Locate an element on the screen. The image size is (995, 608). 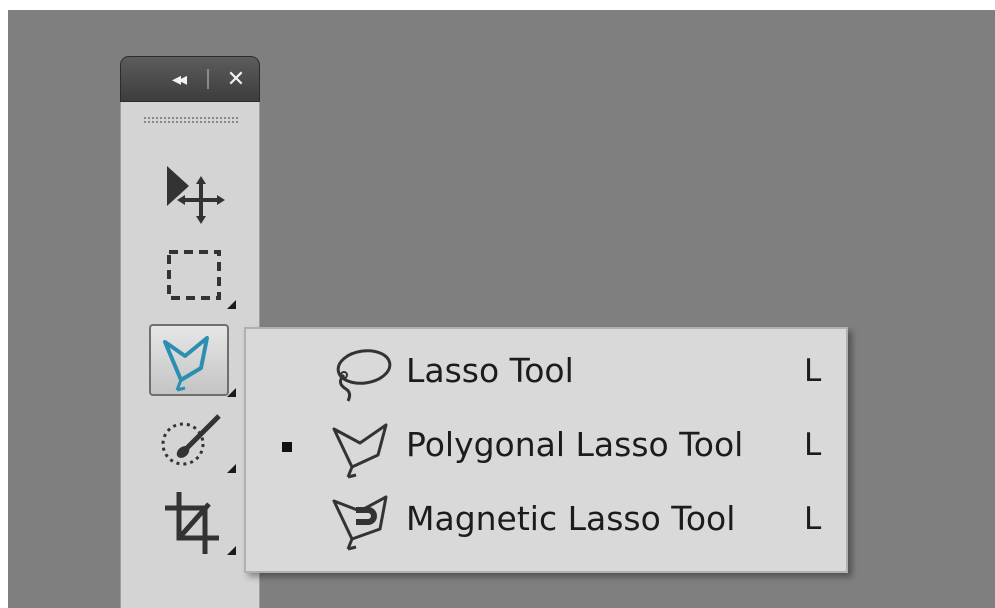
double-chevron-left-icon: ◂◂ is located at coordinates (178, 79).